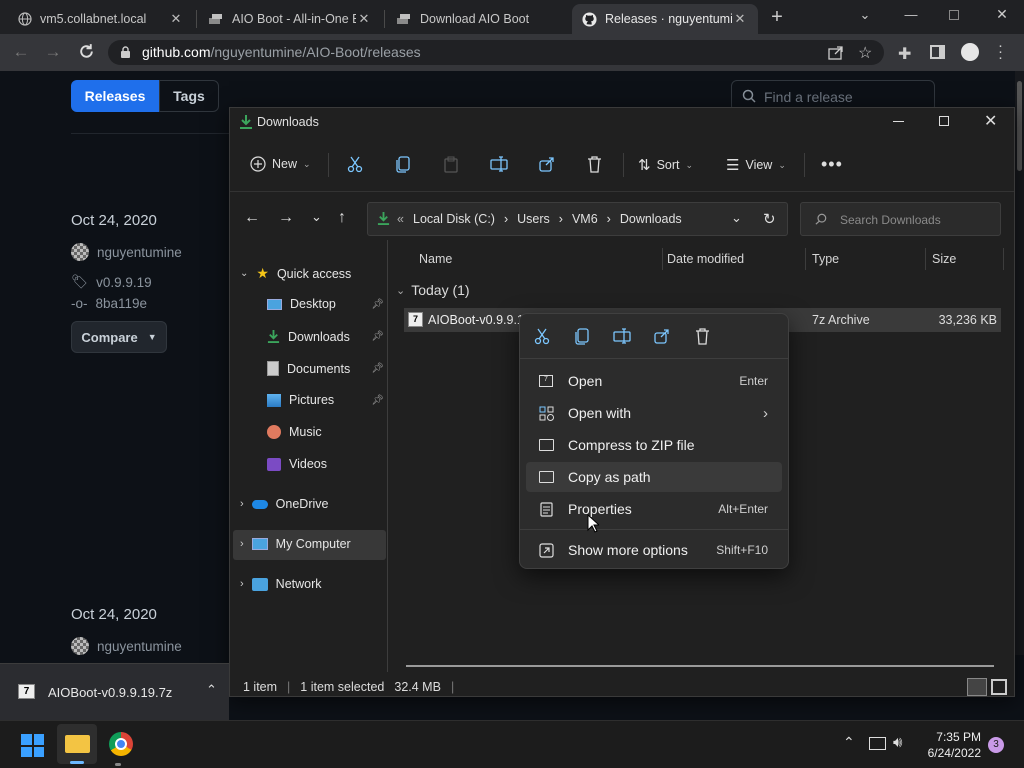 Image resolution: width=1024 pixels, height=768 pixels. I want to click on column-name: Name, so click(435, 259).